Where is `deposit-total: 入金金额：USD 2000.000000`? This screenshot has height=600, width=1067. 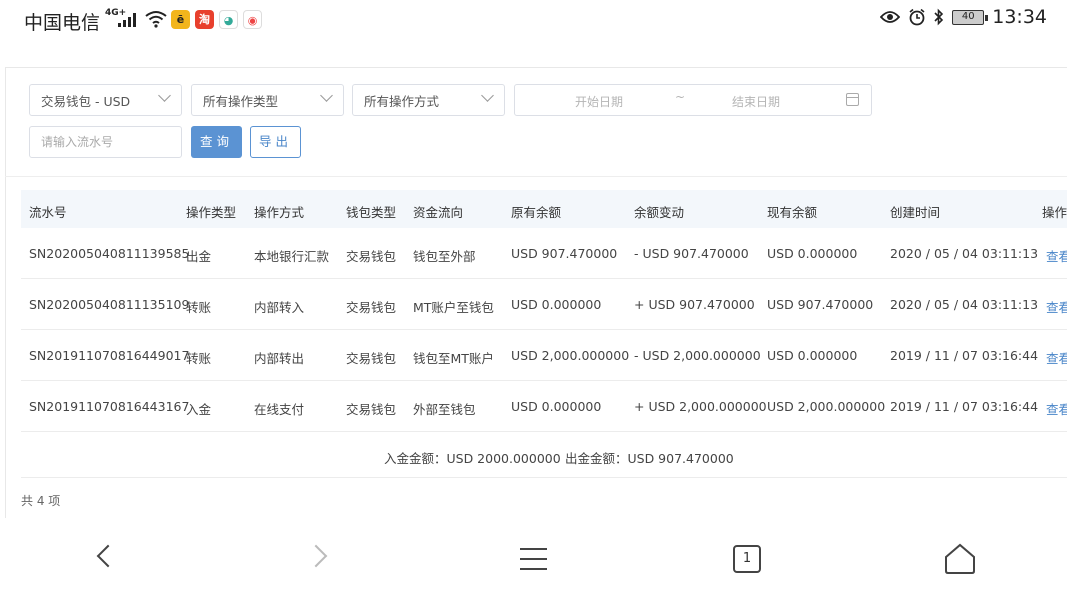
deposit-total: 入金金额：USD 2000.000000 is located at coordinates (472, 458).